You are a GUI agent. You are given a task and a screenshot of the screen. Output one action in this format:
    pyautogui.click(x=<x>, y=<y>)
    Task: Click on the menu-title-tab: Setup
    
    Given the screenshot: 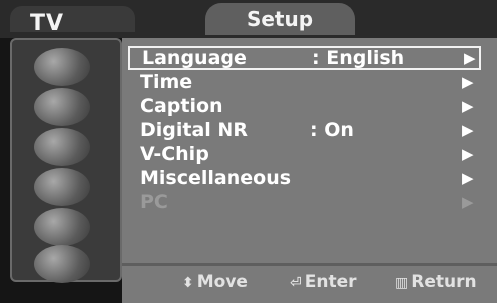 What is the action you would take?
    pyautogui.click(x=280, y=19)
    